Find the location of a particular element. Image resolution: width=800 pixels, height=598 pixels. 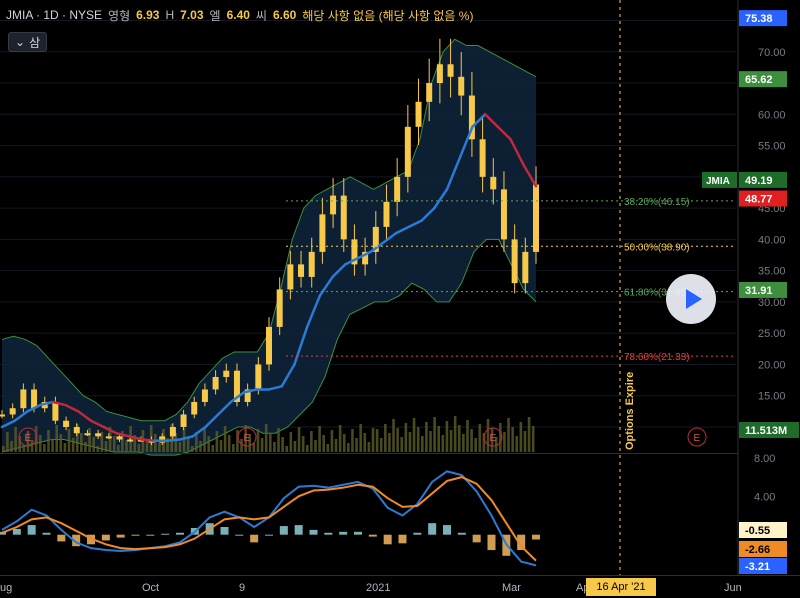

play-button is located at coordinates (691, 299).